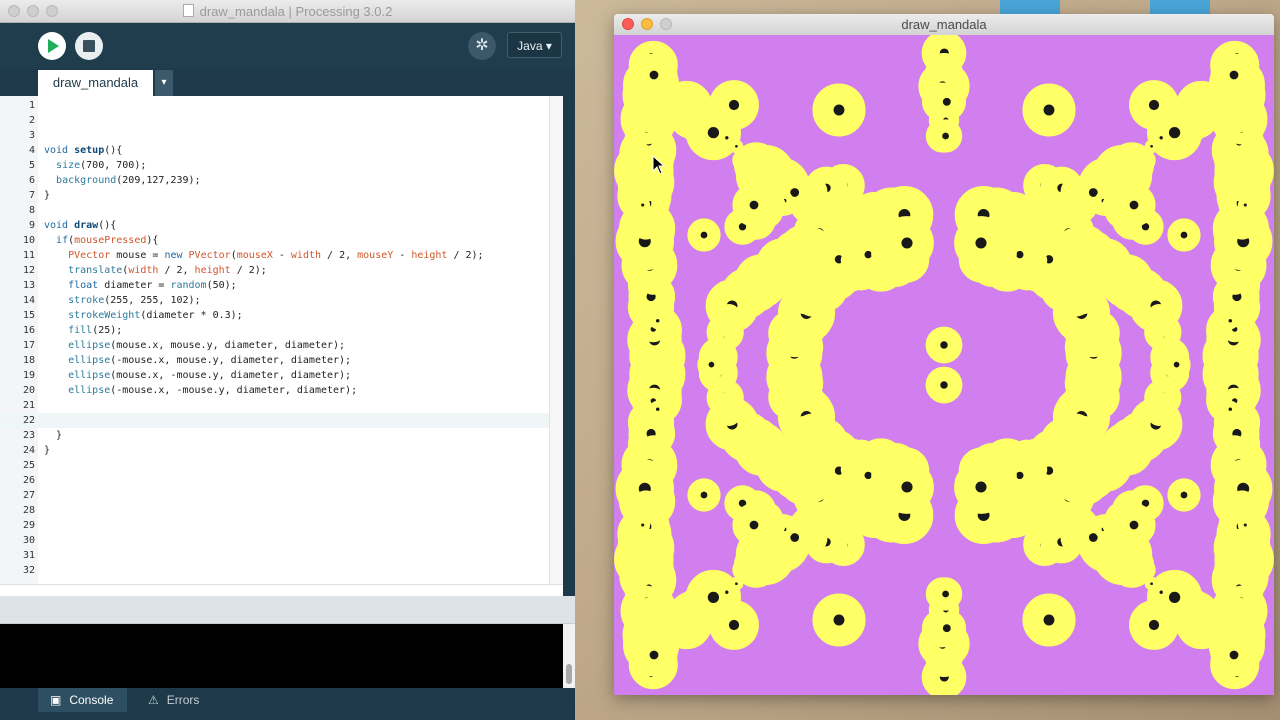 The image size is (1280, 720). Describe the element at coordinates (274, 240) in the screenshot. I see `code-line: 10 if(mousePressed){` at that location.